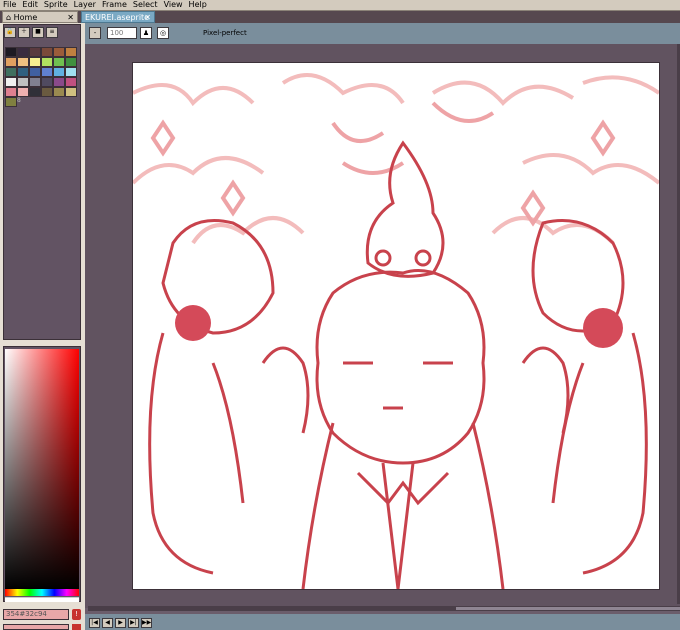 This screenshot has width=680, height=630. What do you see at coordinates (382, 33) in the screenshot?
I see `context-bar: - 100 ♟ ◎ Pixel-perfect` at bounding box center [382, 33].